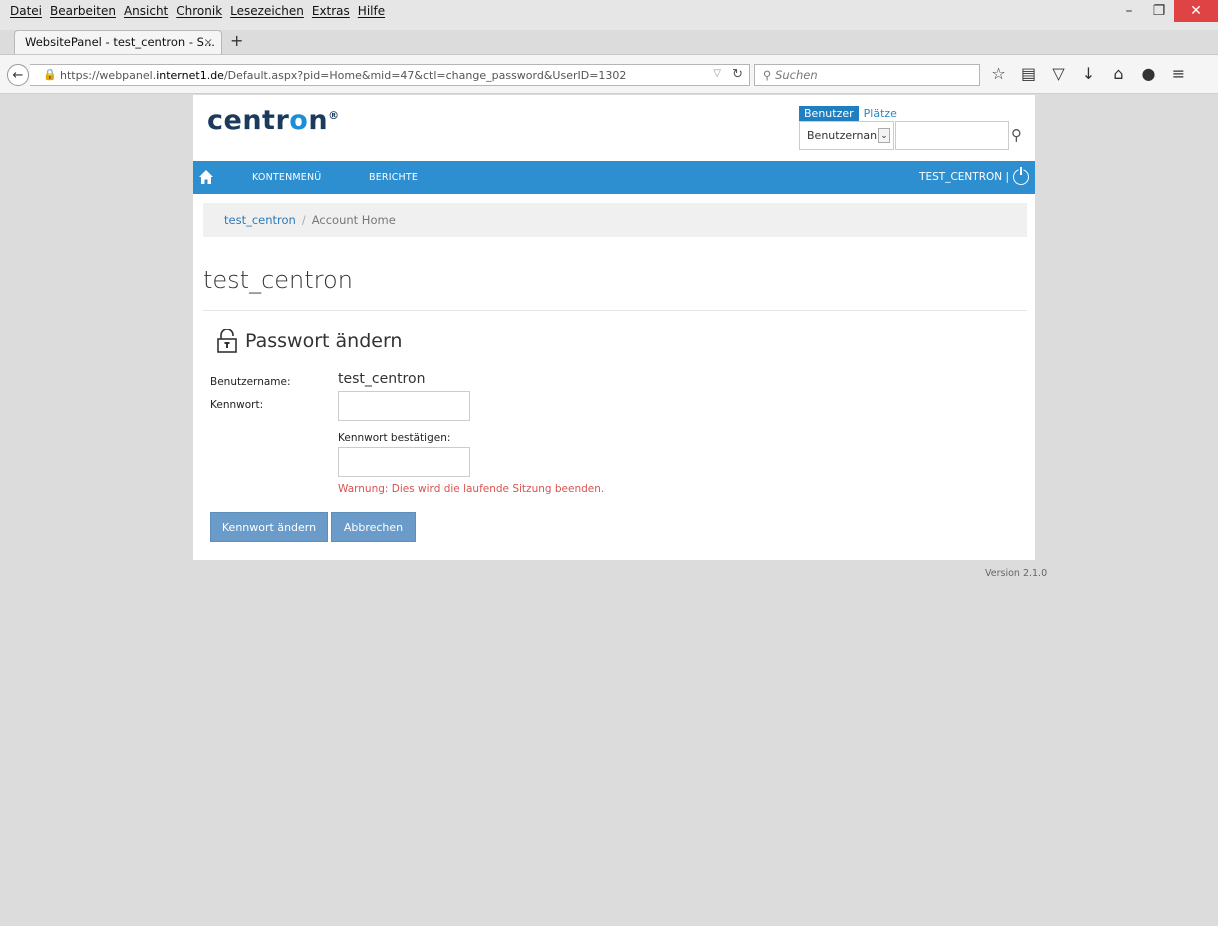  I want to click on browser-tab: WebsitePanel - test_centron - S... ×, so click(118, 42).